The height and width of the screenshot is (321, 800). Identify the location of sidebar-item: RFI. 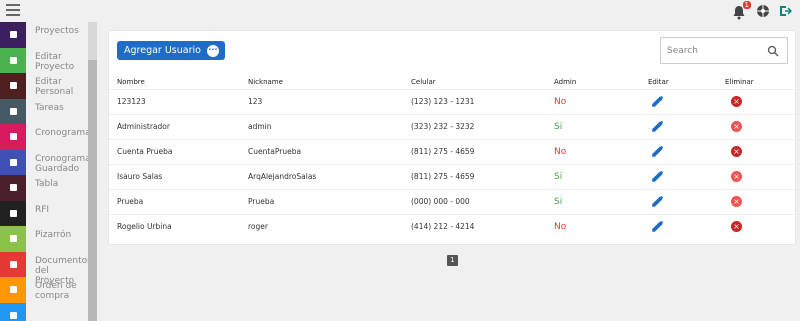
(49, 213).